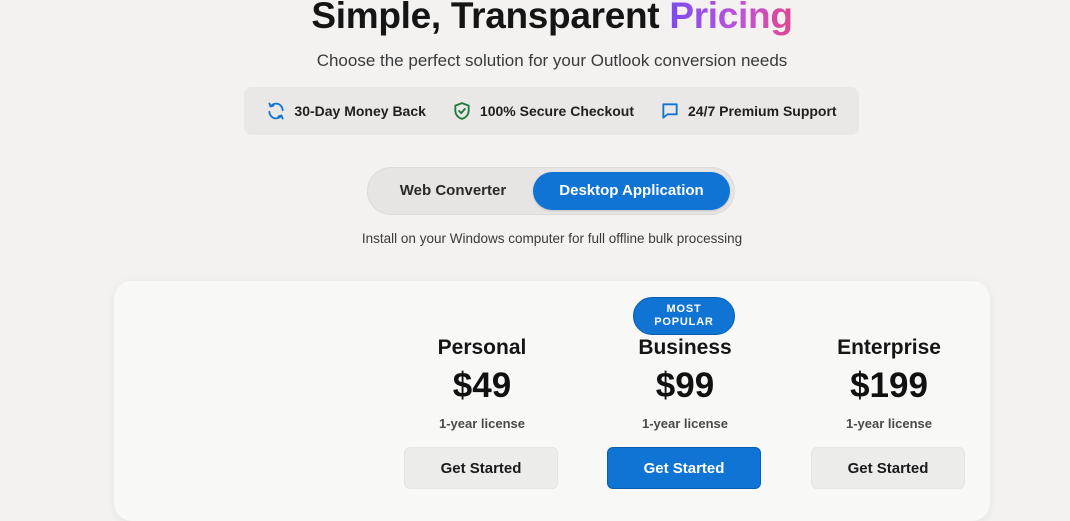  I want to click on title-accent: Pricing, so click(731, 18).